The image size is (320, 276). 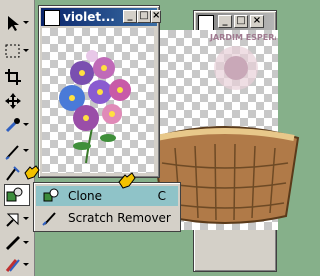 What do you see at coordinates (12, 265) in the screenshot?
I see `color-icon` at bounding box center [12, 265].